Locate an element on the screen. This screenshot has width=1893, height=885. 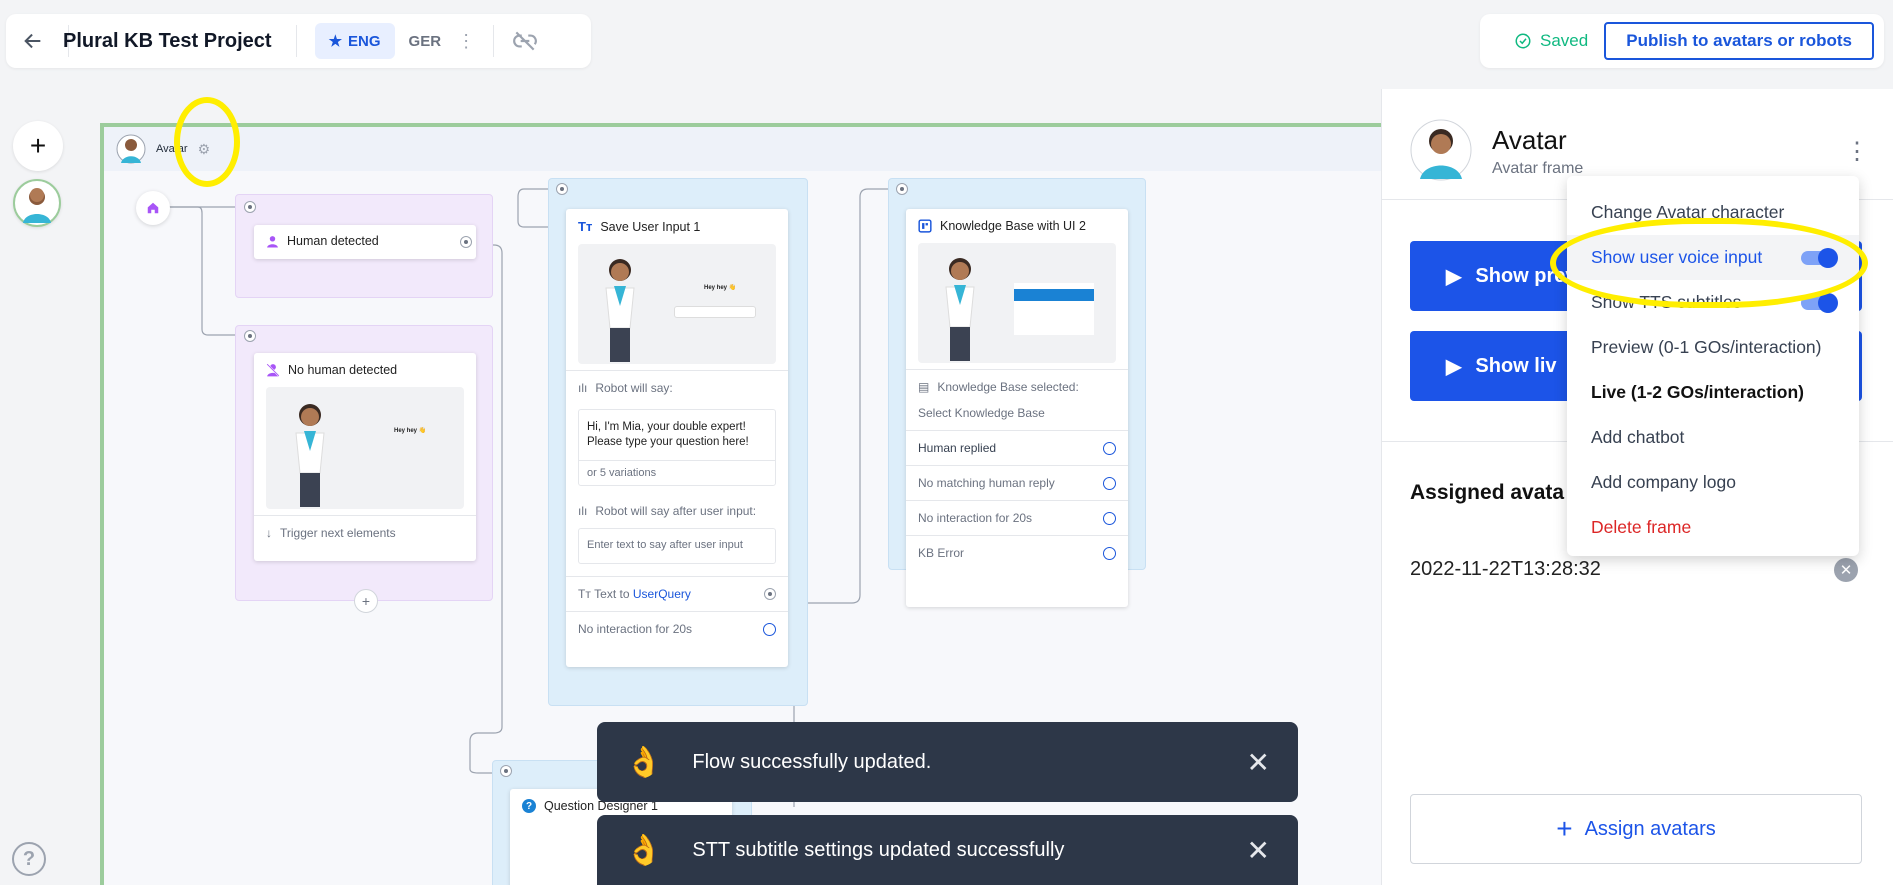
saved-status: Saved is located at coordinates (1551, 41).